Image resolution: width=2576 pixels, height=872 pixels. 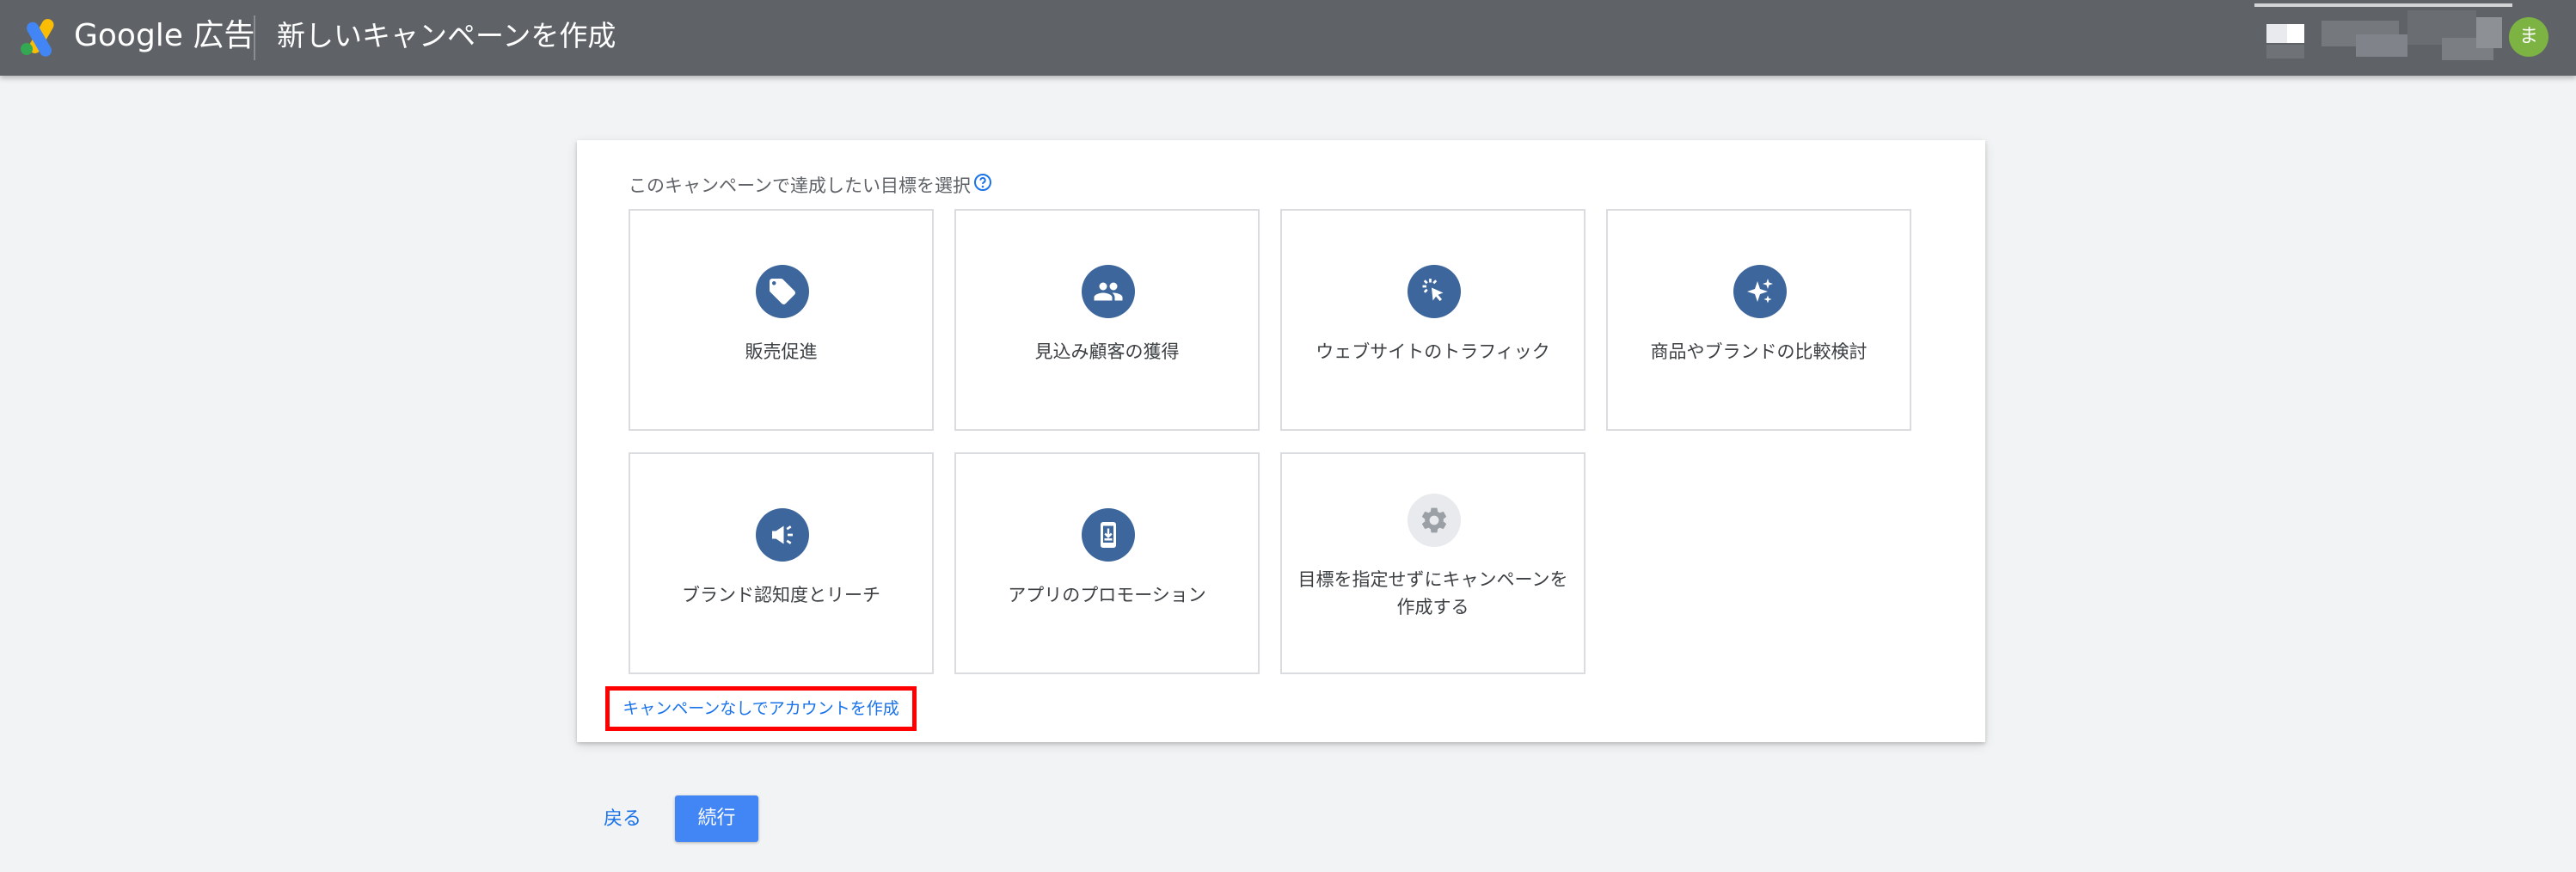 What do you see at coordinates (1107, 563) in the screenshot?
I see `goal-option-app-promotion: アプリのプロモーション` at bounding box center [1107, 563].